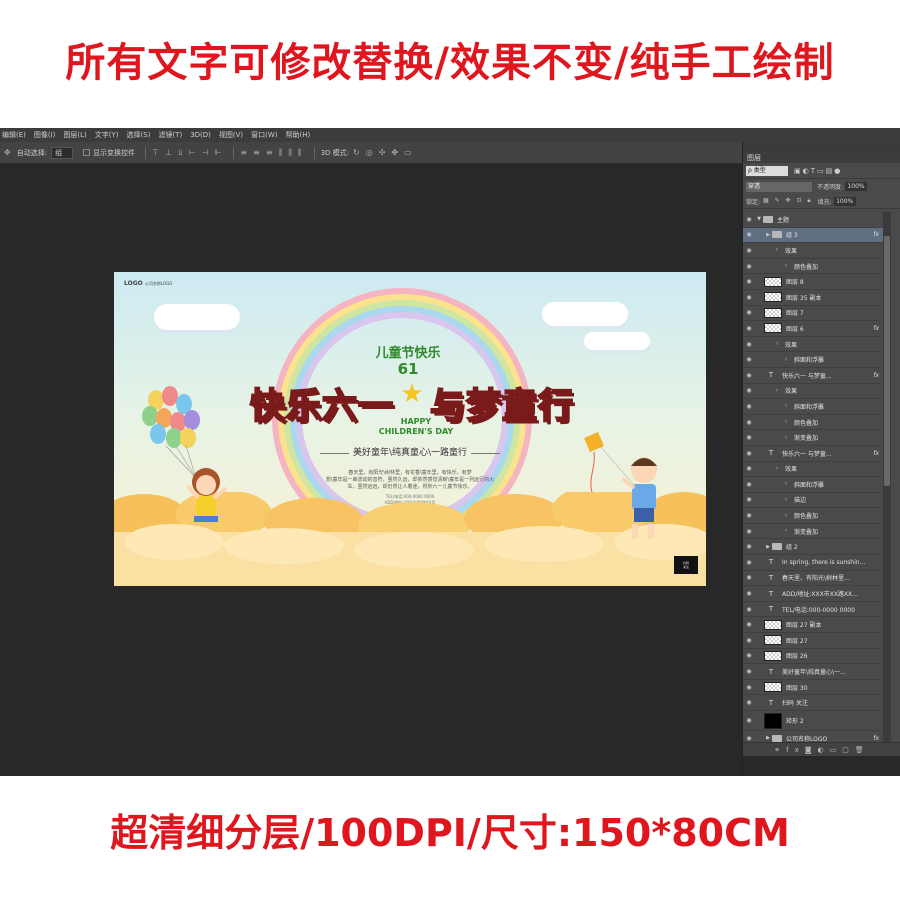  Describe the element at coordinates (813, 688) in the screenshot. I see `layer-row: ◉ 图层 30` at that location.